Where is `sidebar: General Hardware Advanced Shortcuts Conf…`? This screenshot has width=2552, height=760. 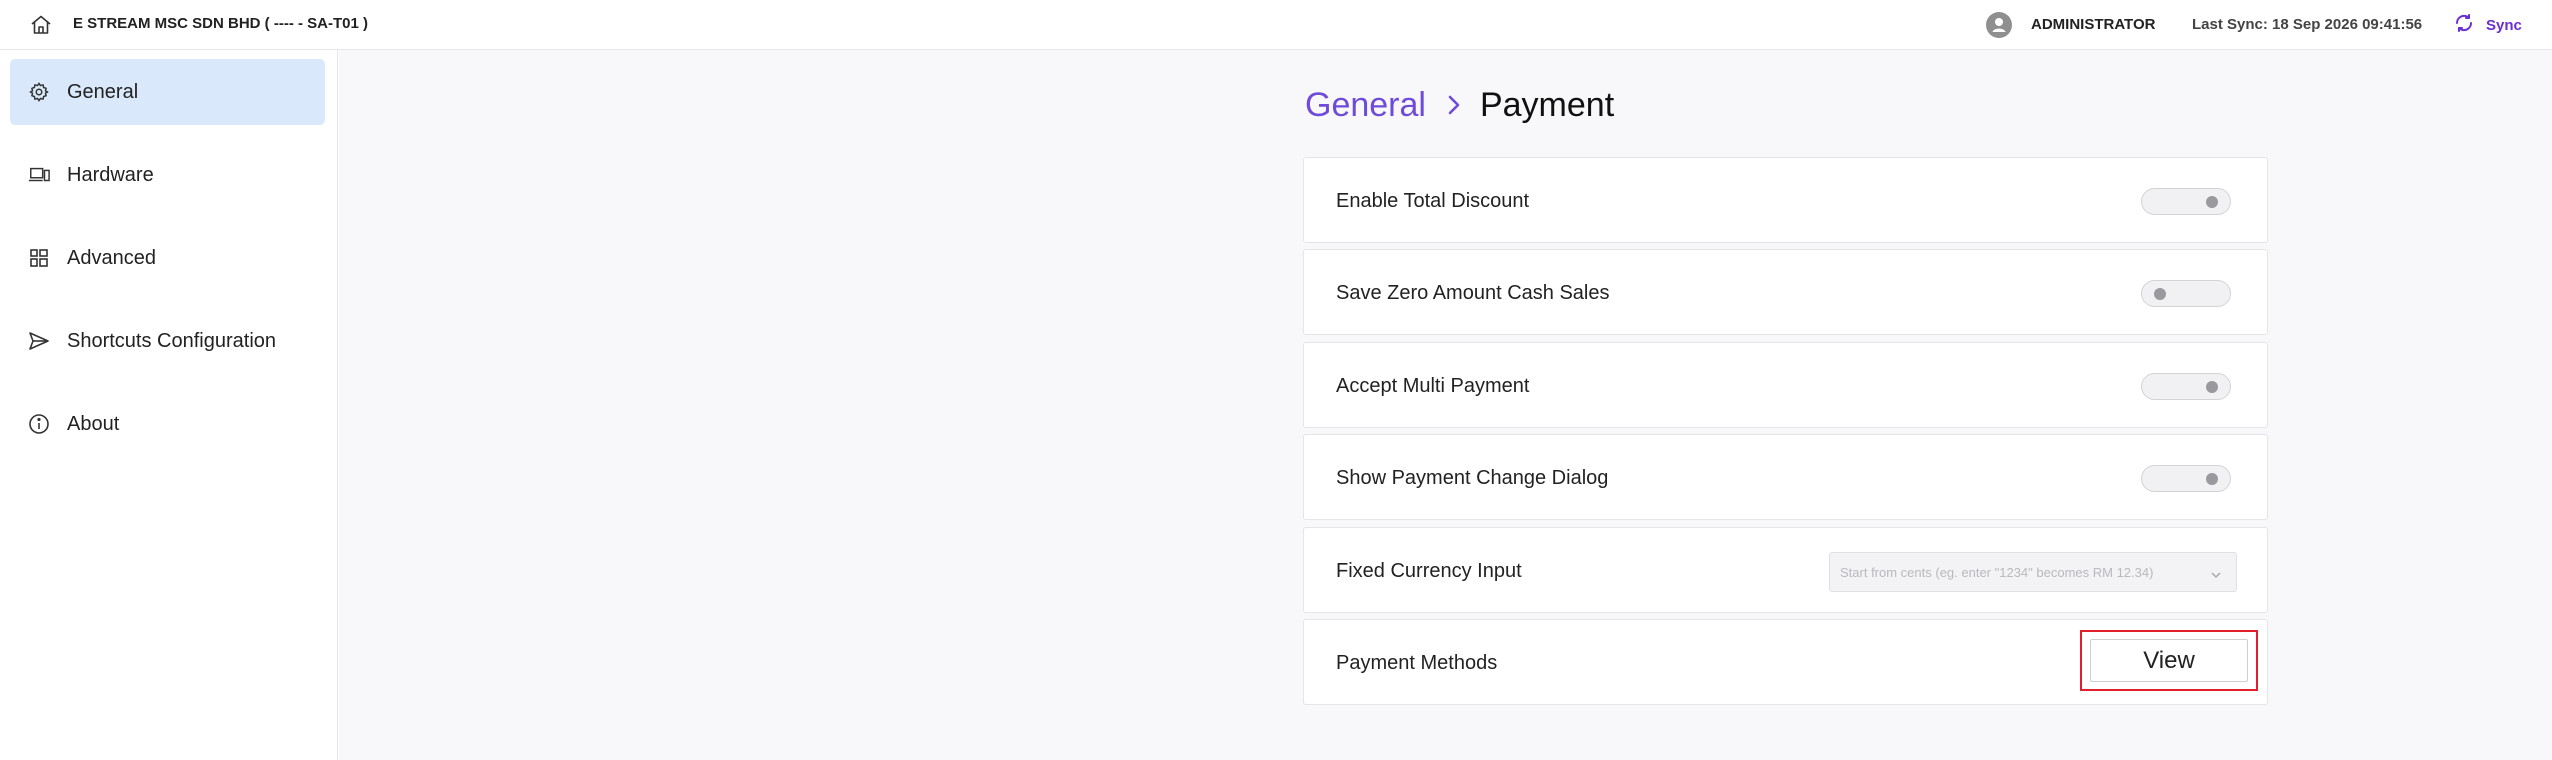 sidebar: General Hardware Advanced Shortcuts Conf… is located at coordinates (169, 405).